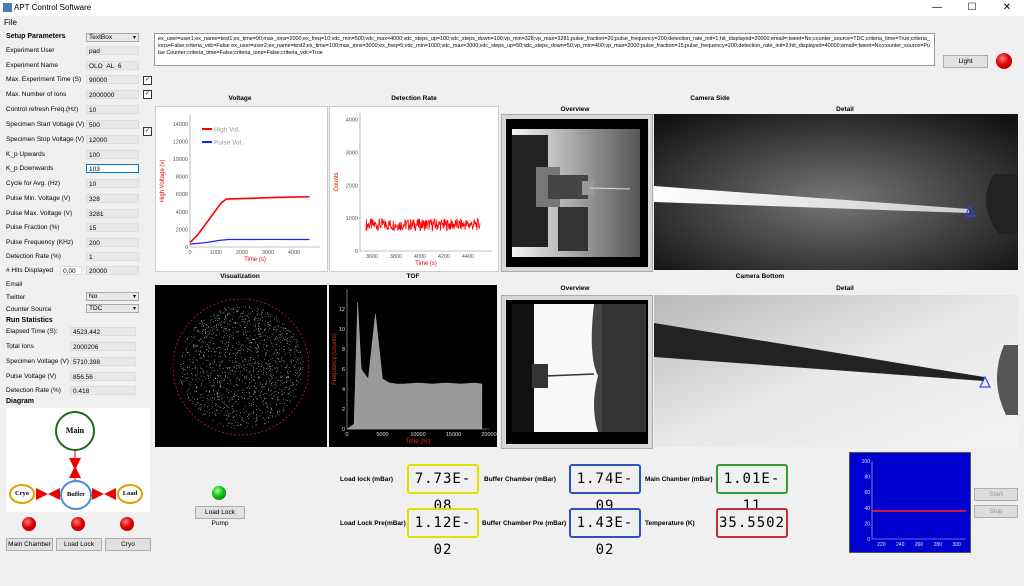  What do you see at coordinates (996, 494) in the screenshot?
I see `start-button: Start` at bounding box center [996, 494].